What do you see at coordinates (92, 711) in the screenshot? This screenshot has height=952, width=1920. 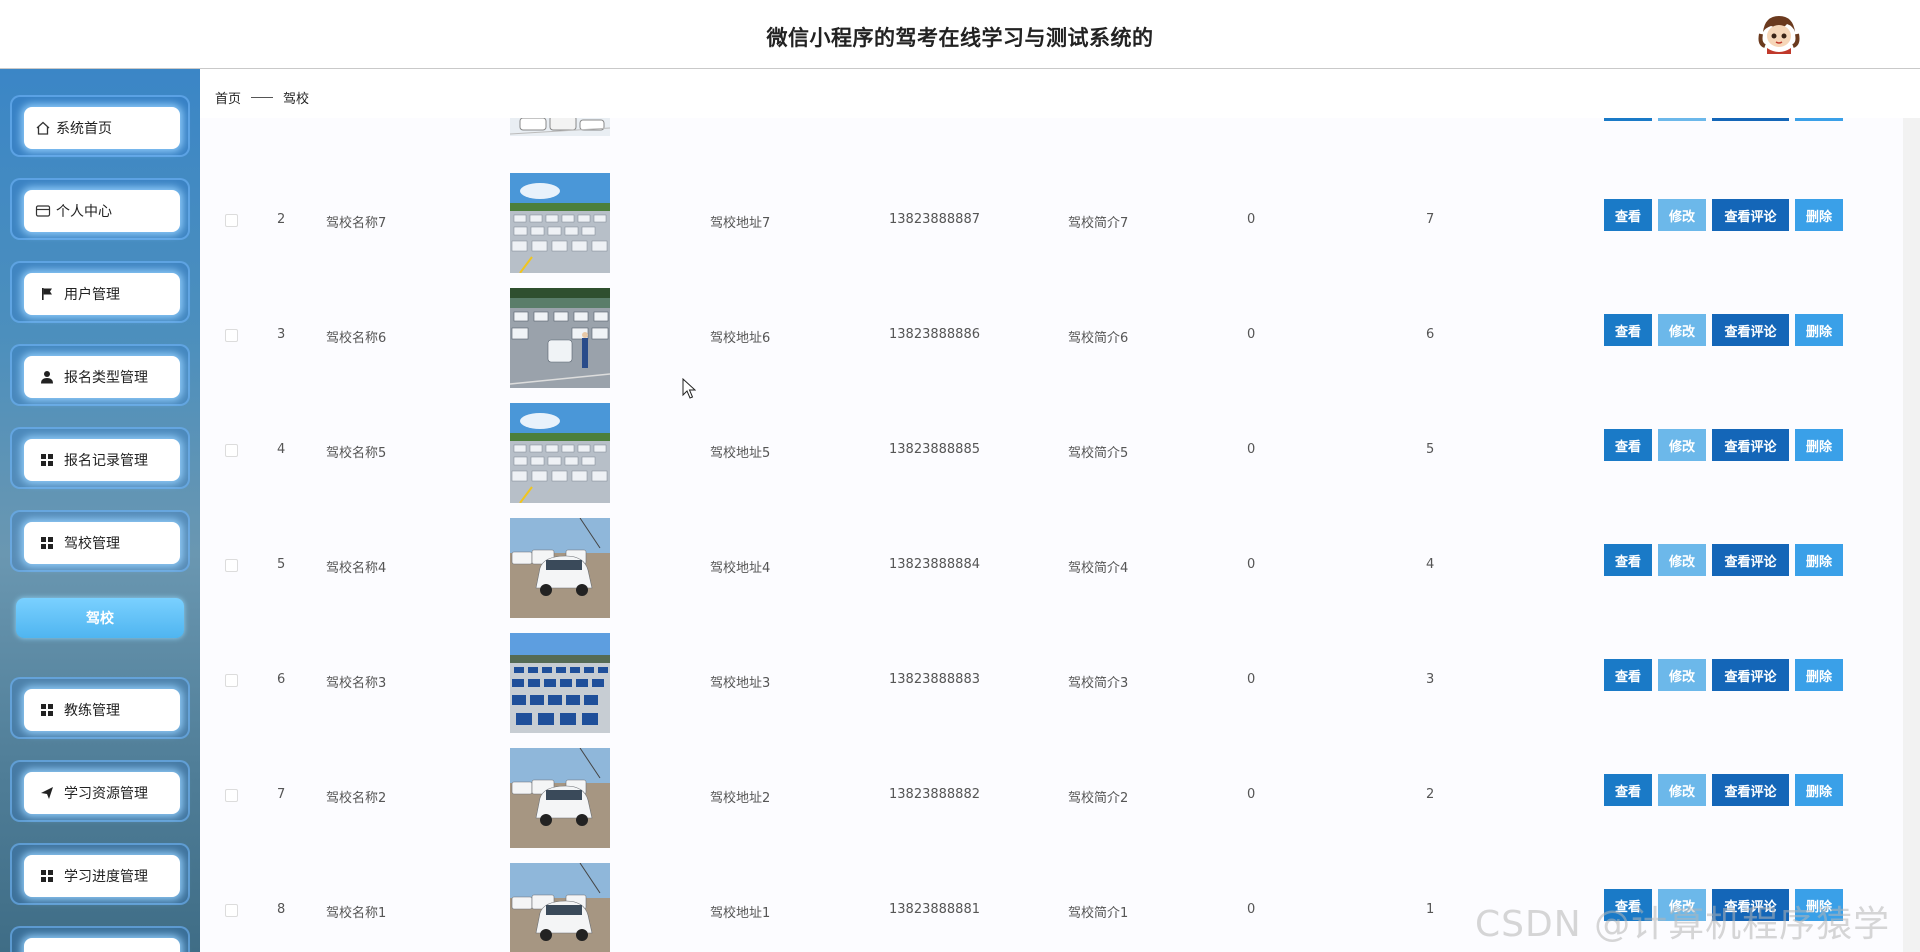 I see `sidebar-item-label: 教练管理` at bounding box center [92, 711].